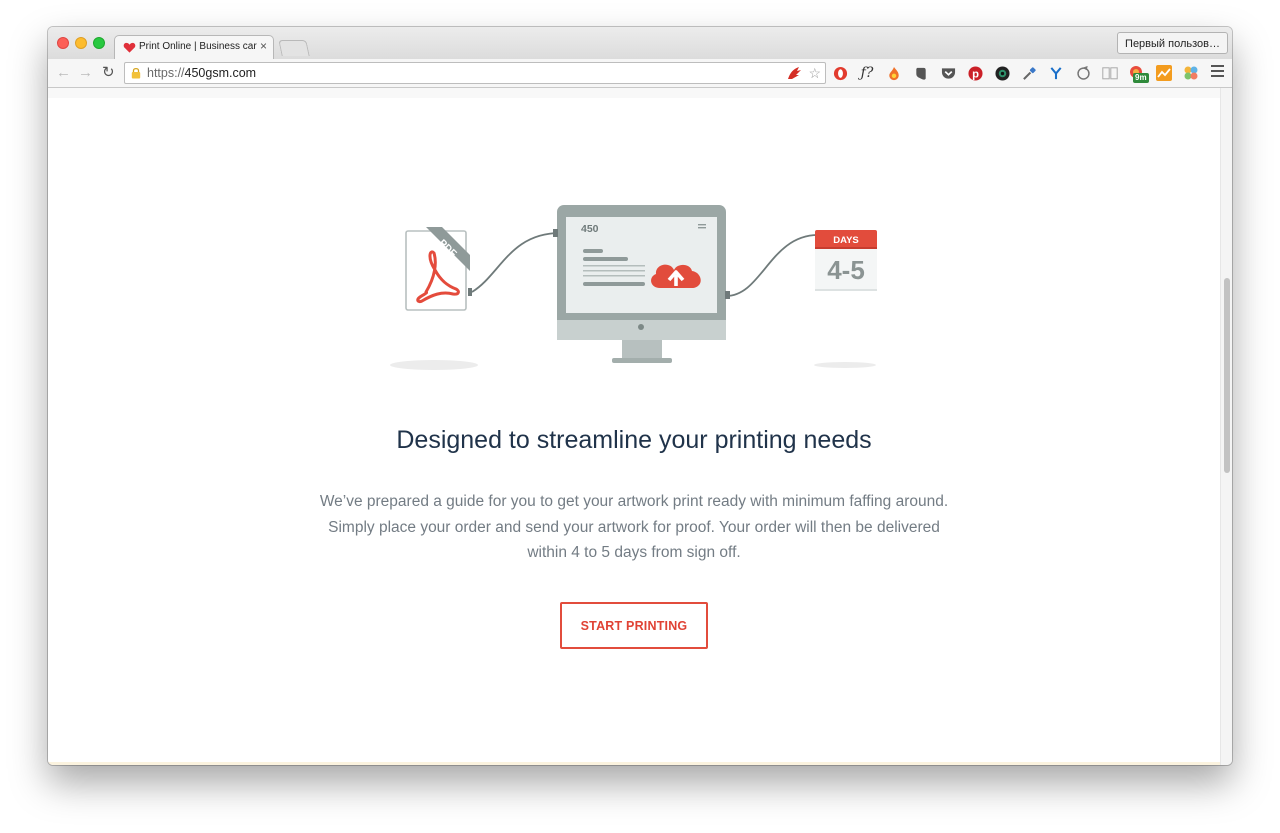 Image resolution: width=1280 pixels, height=833 pixels. I want to click on toolbar: ← → ↻ https://450gsm.com ☆ ƒ? p 9m, so click(640, 73).